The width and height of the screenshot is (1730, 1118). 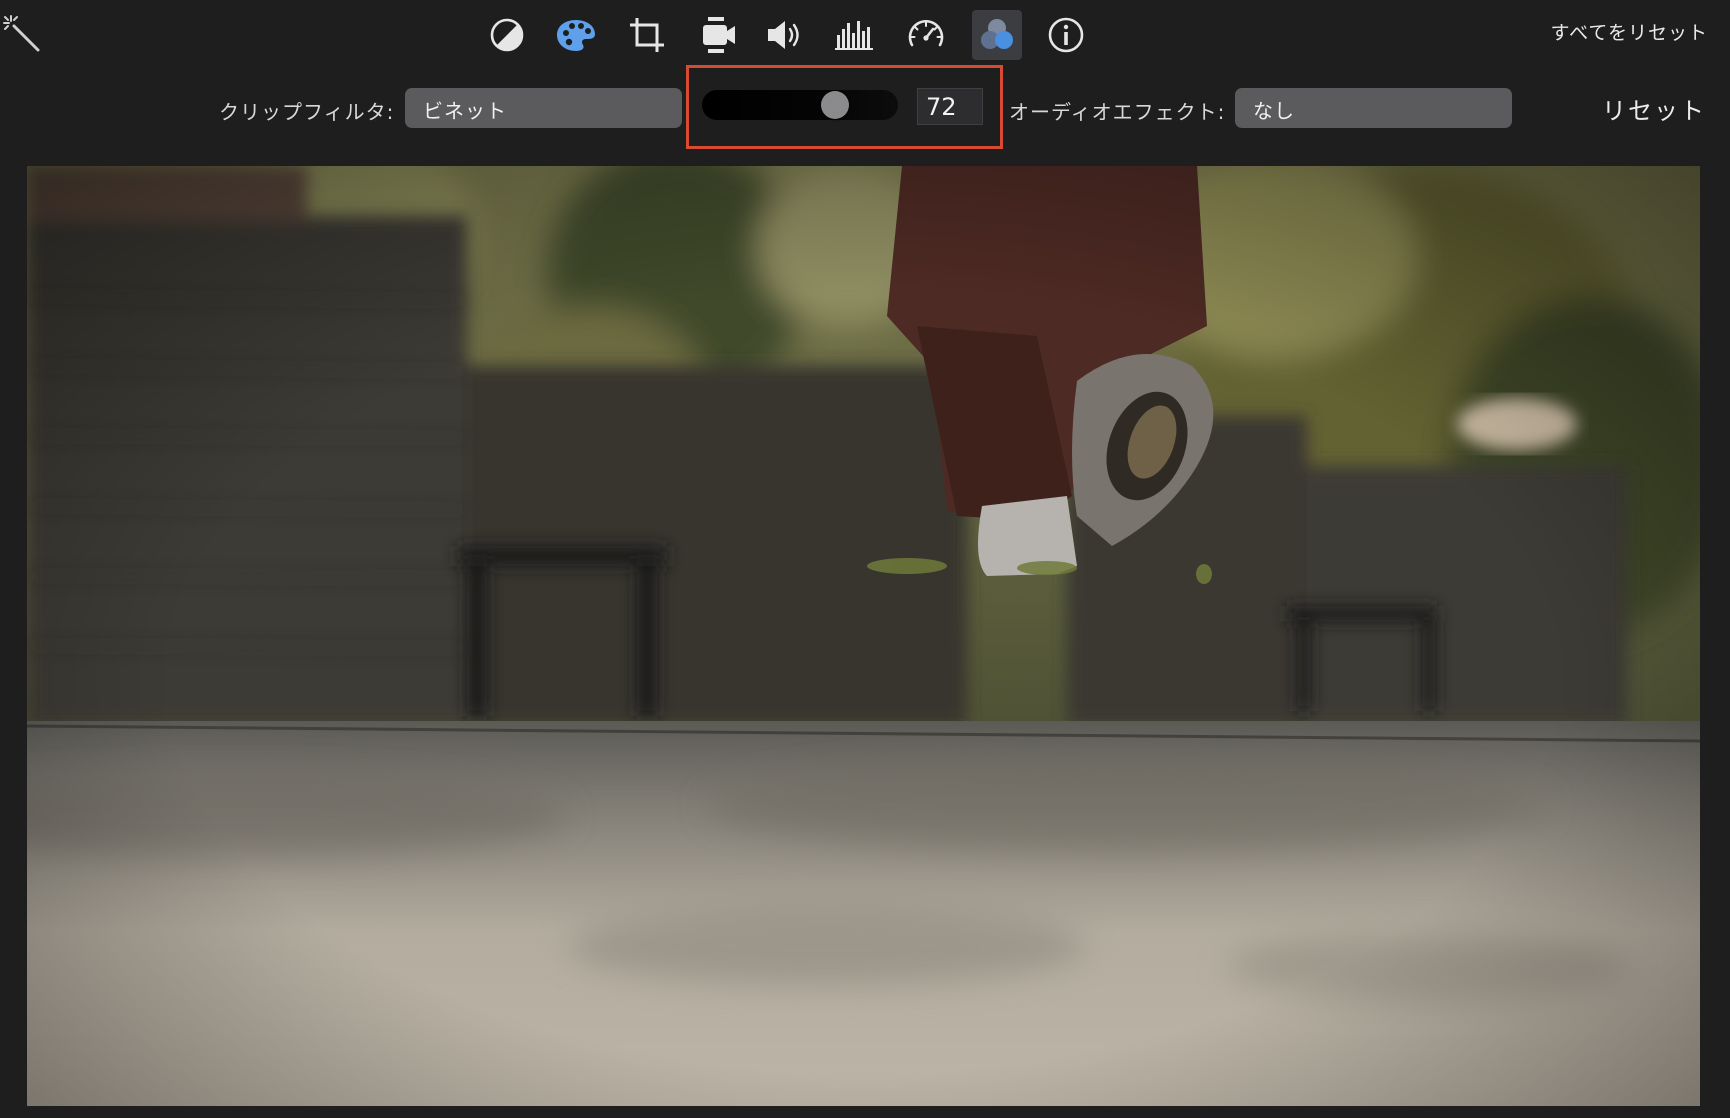 What do you see at coordinates (926, 35) in the screenshot?
I see `speed-icon` at bounding box center [926, 35].